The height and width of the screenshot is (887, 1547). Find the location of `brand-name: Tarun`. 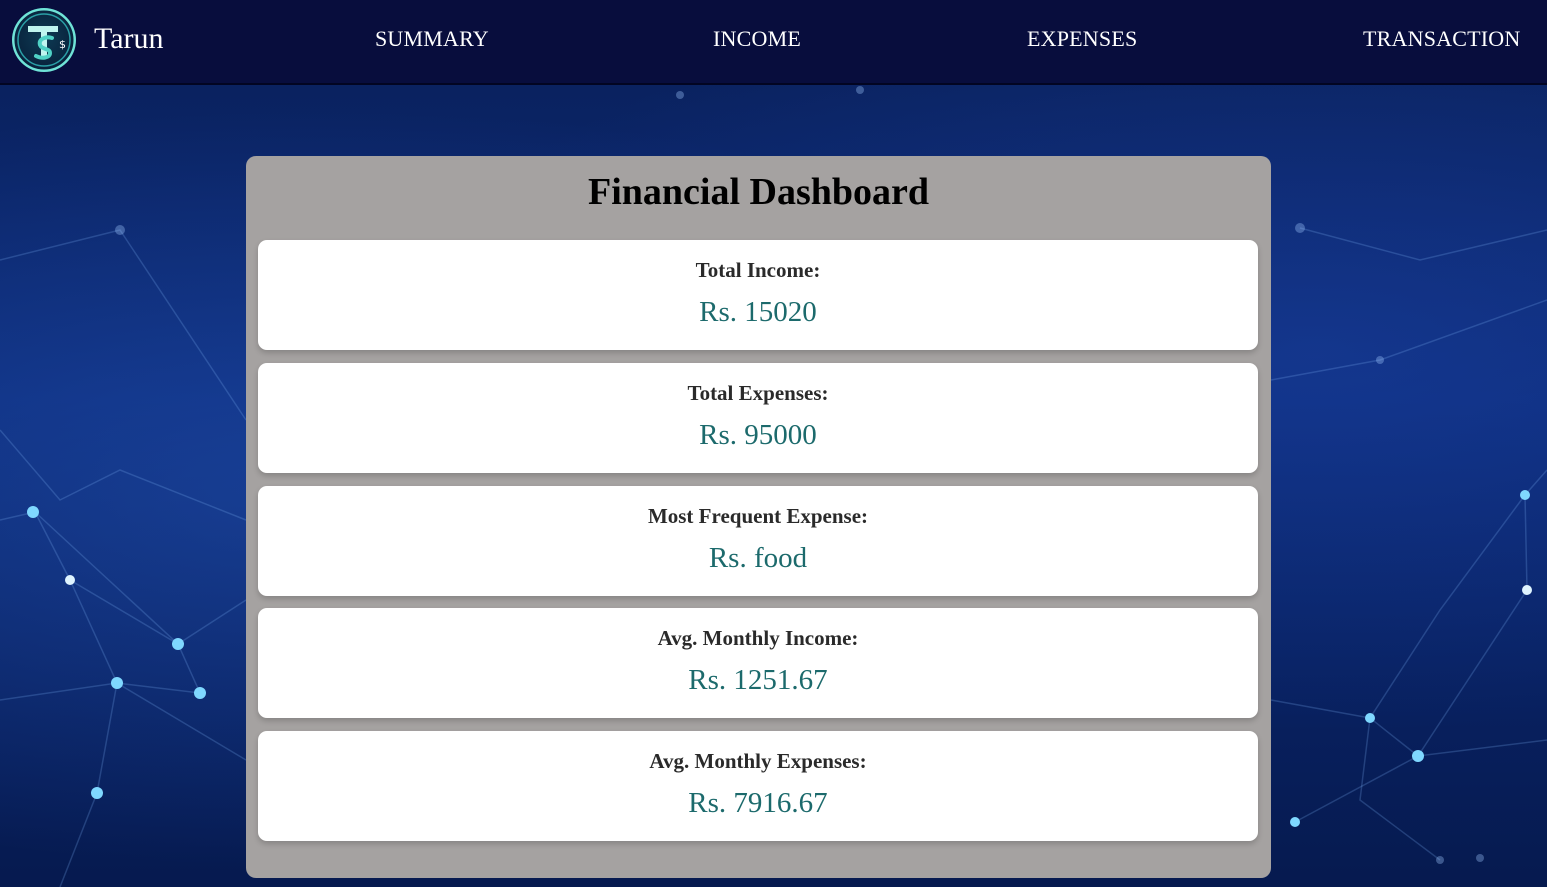

brand-name: Tarun is located at coordinates (129, 39).